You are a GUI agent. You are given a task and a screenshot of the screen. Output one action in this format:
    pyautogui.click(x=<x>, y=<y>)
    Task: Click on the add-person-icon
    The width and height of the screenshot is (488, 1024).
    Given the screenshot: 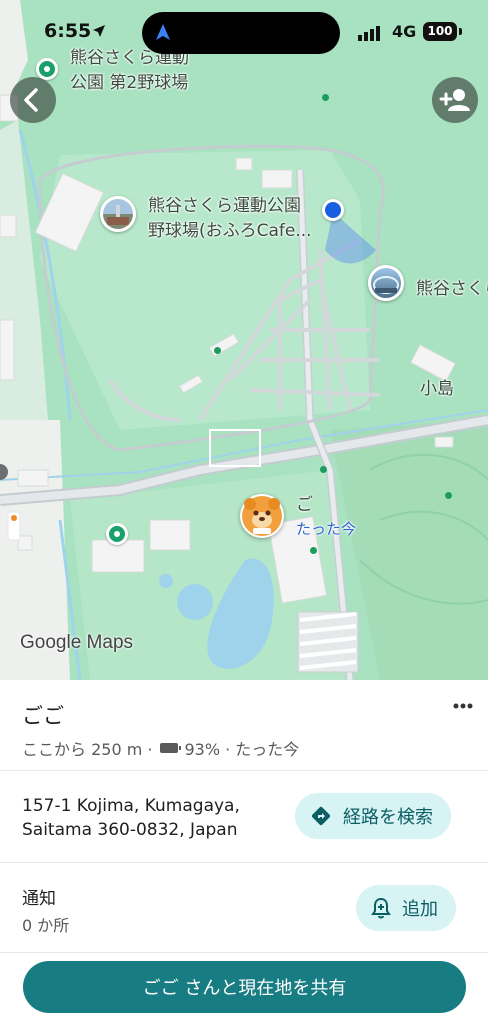 What is the action you would take?
    pyautogui.click(x=454, y=100)
    